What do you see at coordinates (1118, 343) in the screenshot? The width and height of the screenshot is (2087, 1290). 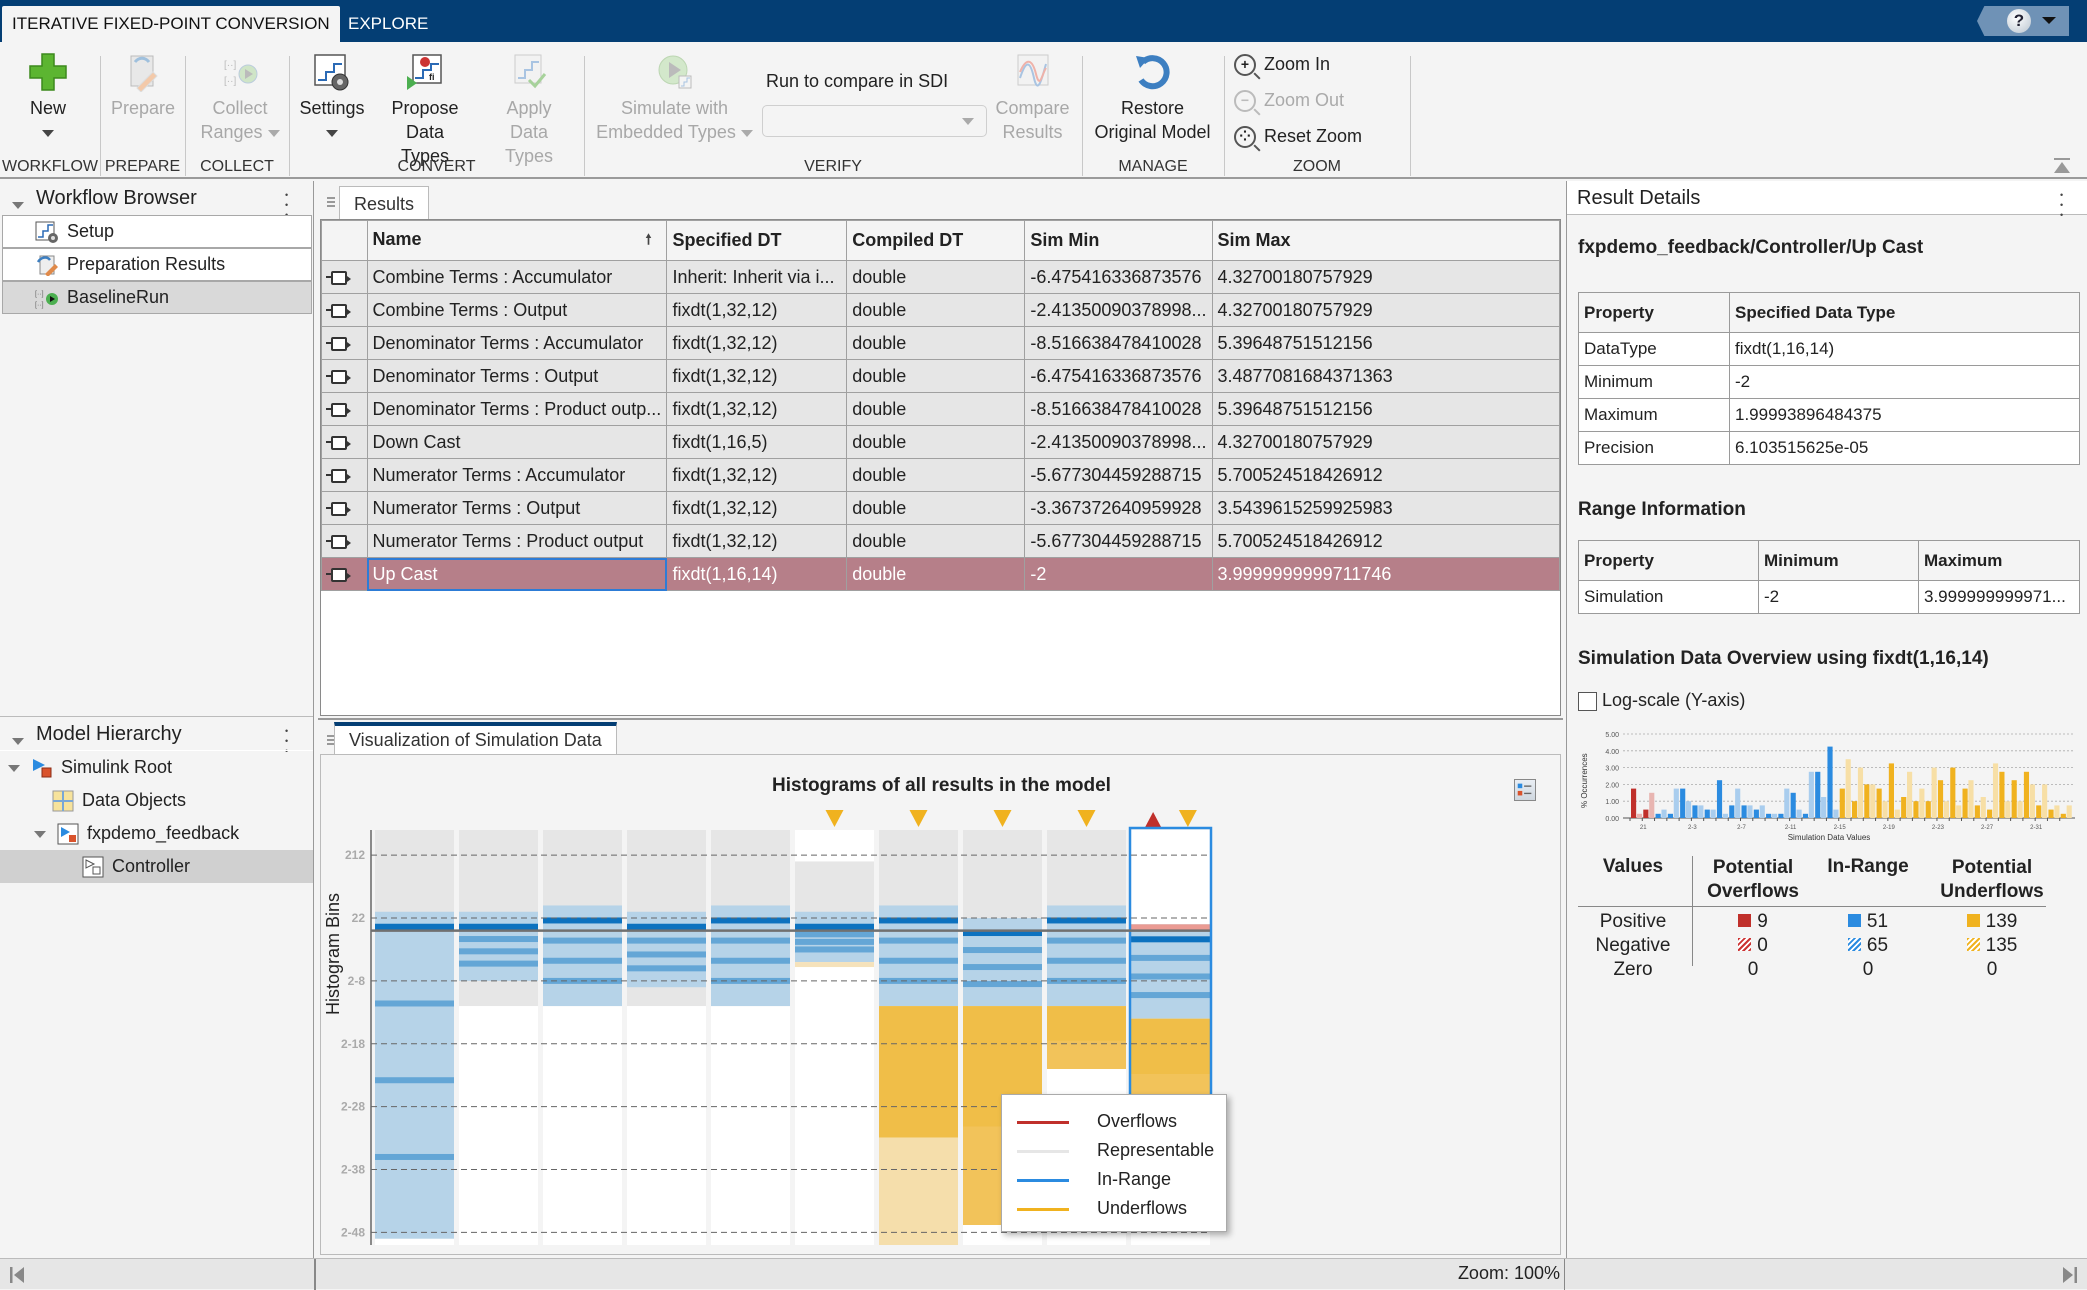 I see `cell-sim-min: -8.516638478410028` at bounding box center [1118, 343].